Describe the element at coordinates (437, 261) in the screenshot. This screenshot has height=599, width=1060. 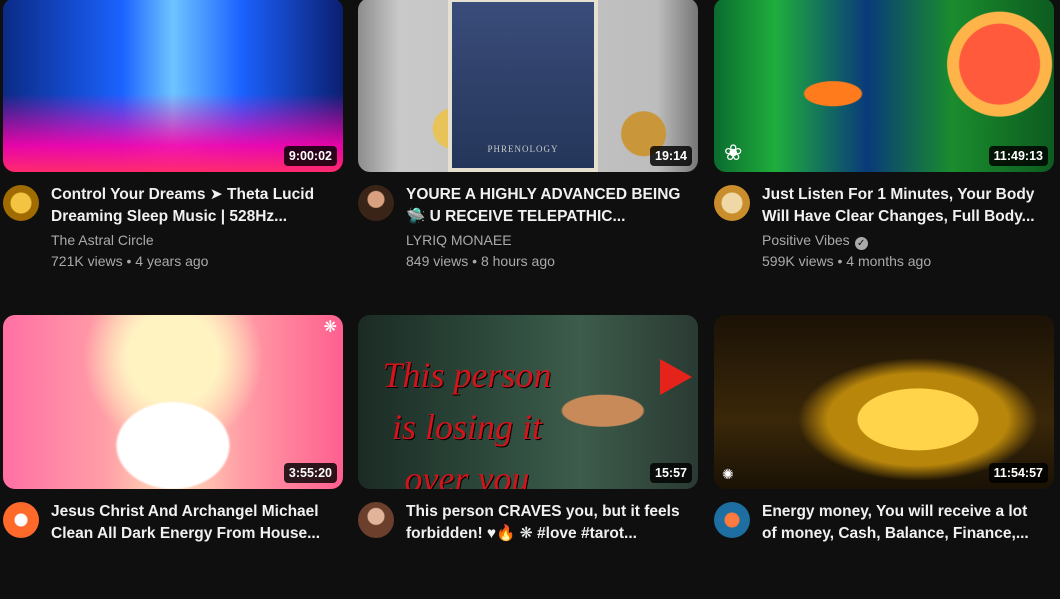
I see `view-count: 849 views` at that location.